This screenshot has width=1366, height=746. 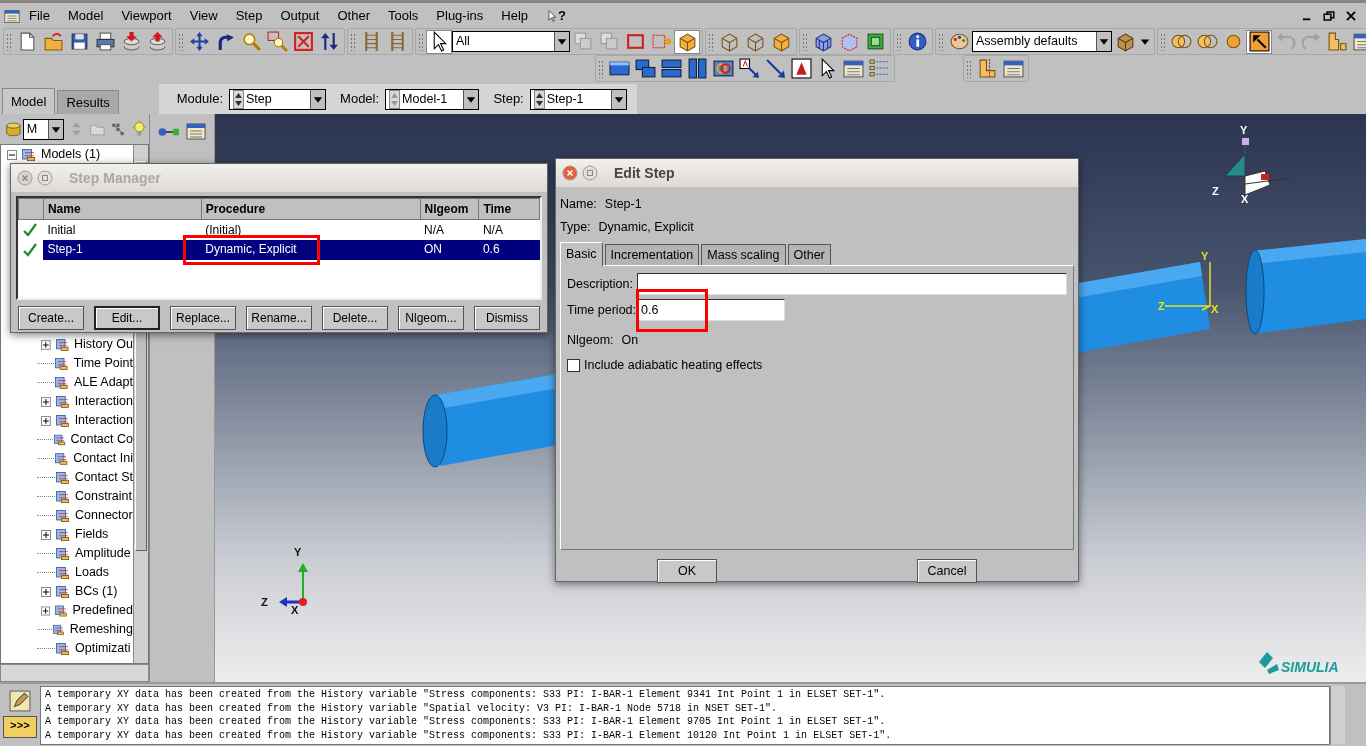 I want to click on cascade-icon, so click(x=645, y=68).